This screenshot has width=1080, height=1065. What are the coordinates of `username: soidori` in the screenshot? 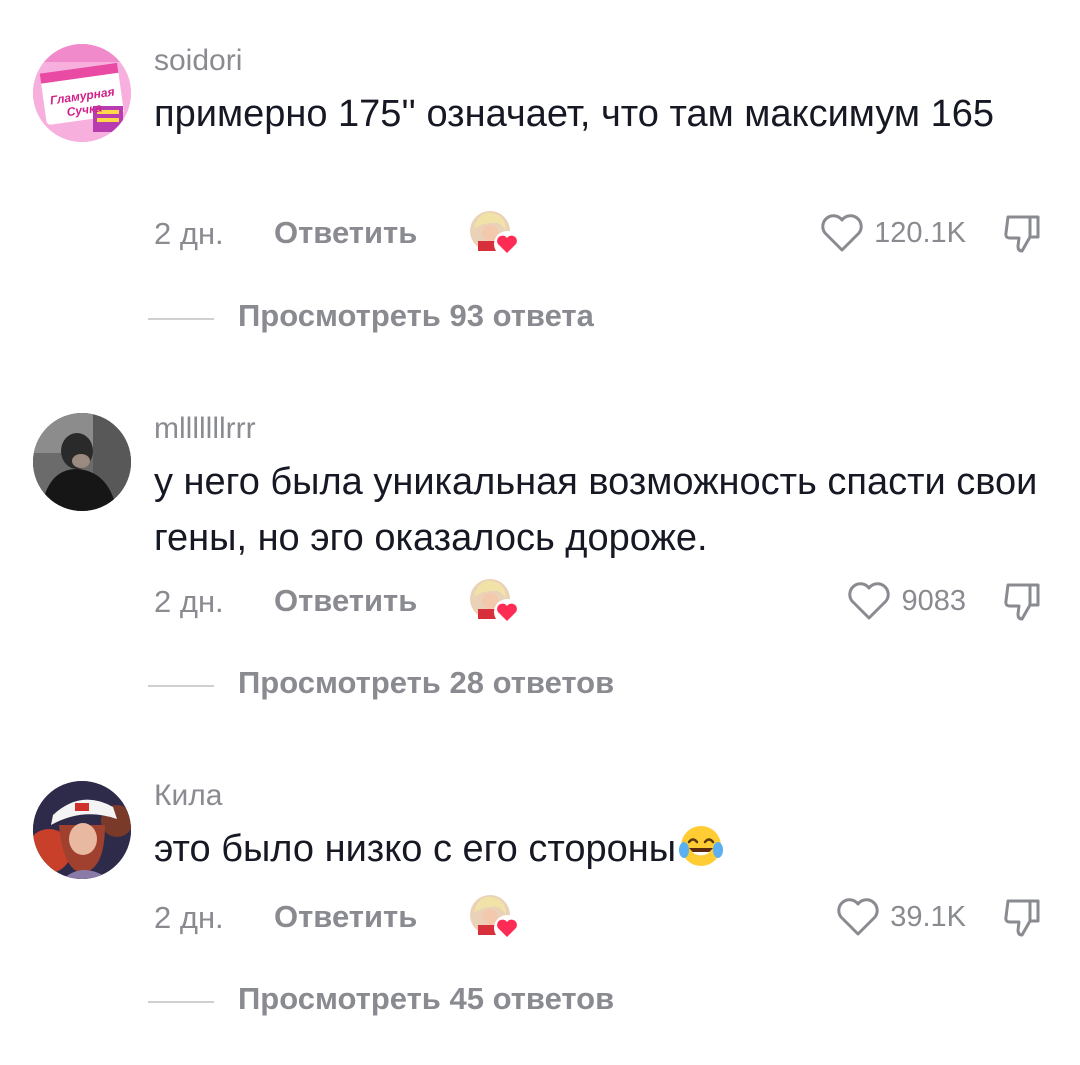 It's located at (198, 61).